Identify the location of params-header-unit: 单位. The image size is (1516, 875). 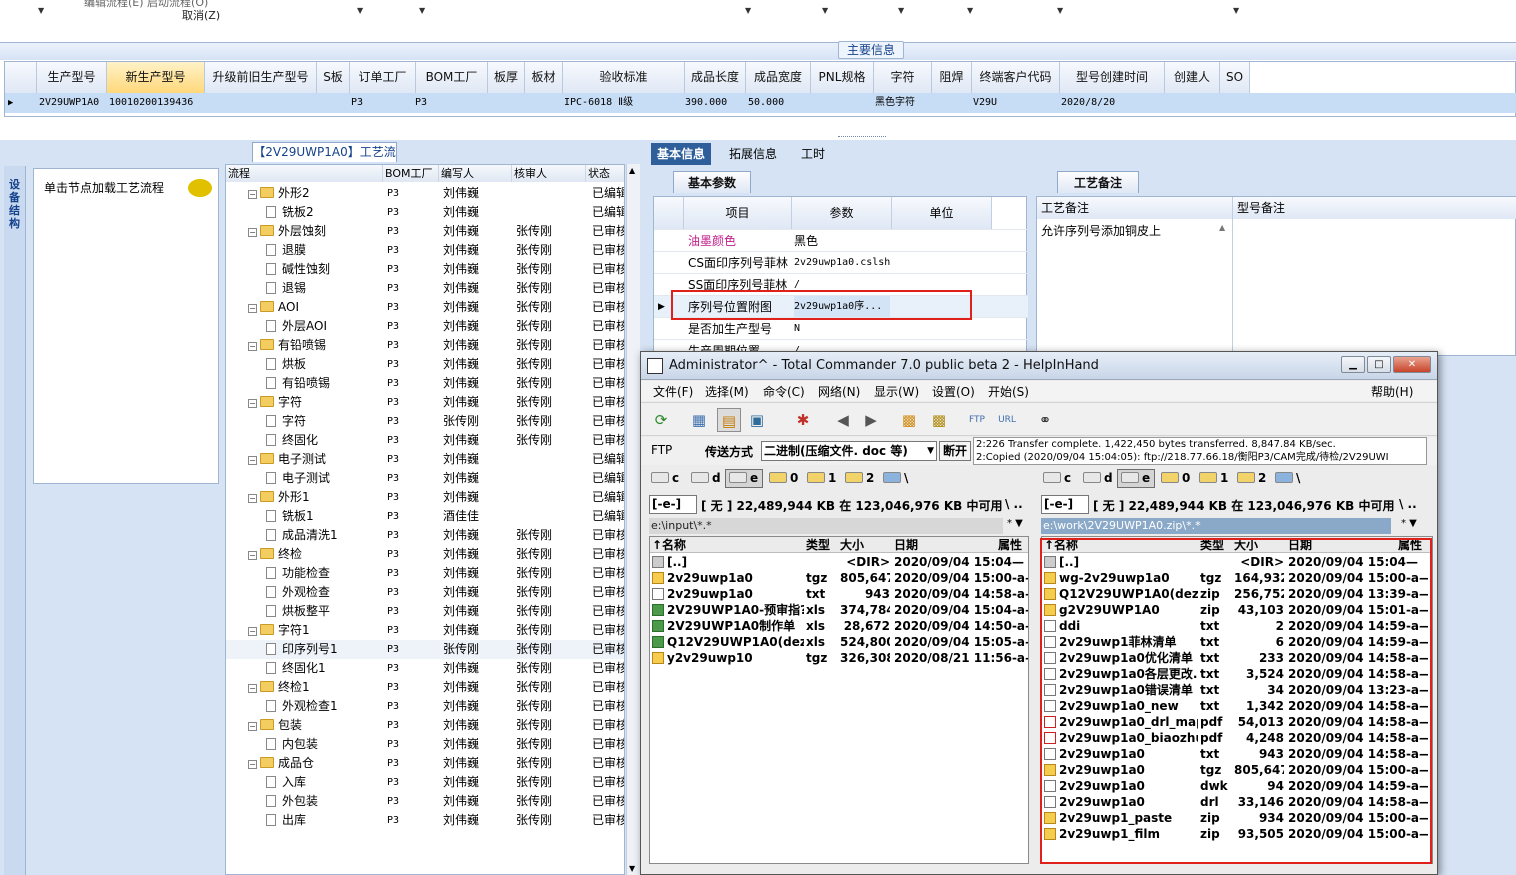
(942, 213).